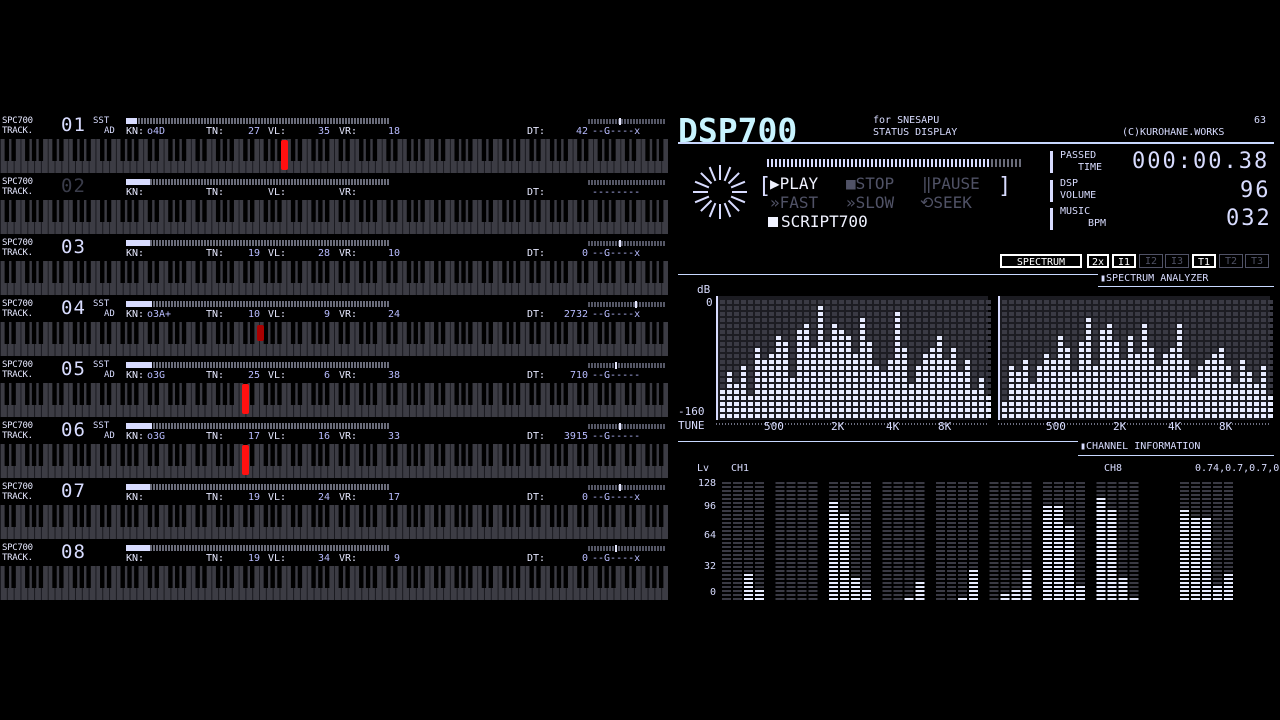 The height and width of the screenshot is (720, 1280). Describe the element at coordinates (393, 375) in the screenshot. I see `vr-value: 38` at that location.